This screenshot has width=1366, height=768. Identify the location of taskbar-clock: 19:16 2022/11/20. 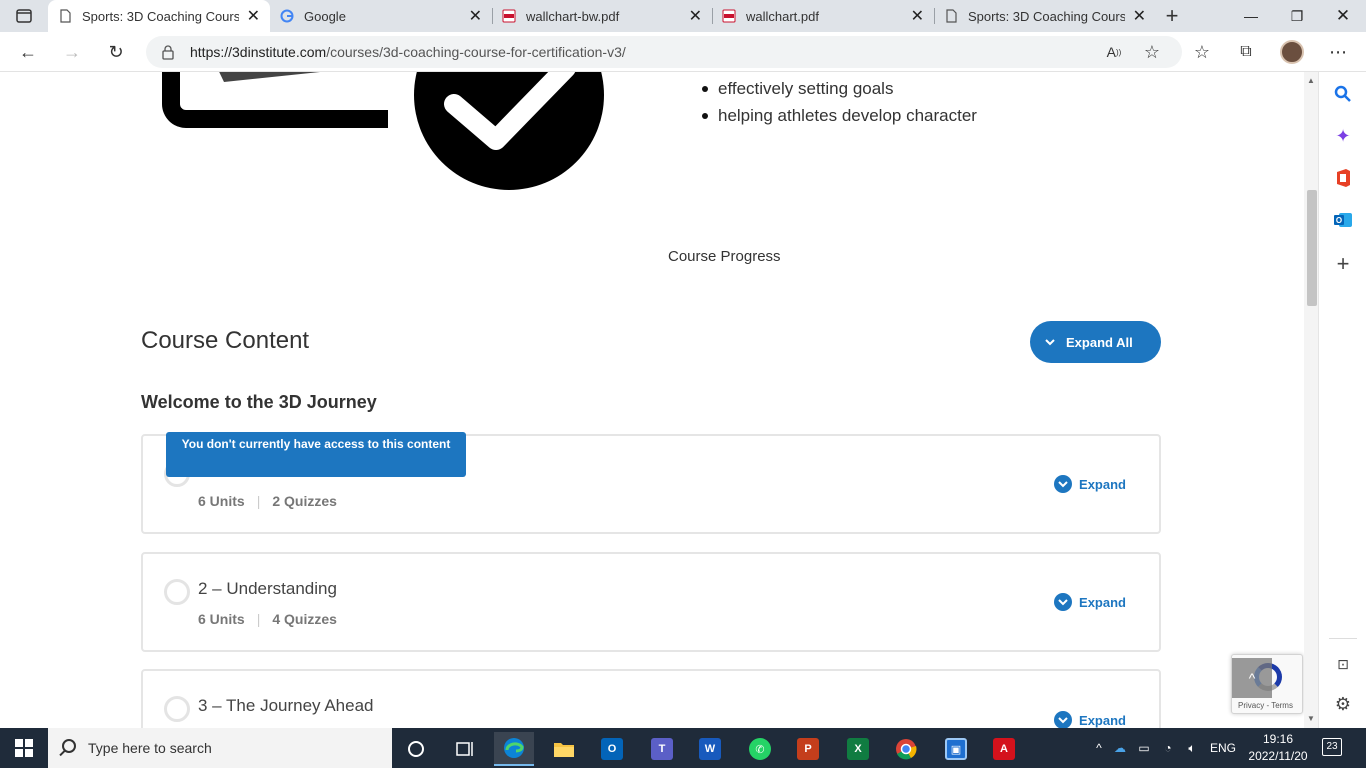
(1278, 748).